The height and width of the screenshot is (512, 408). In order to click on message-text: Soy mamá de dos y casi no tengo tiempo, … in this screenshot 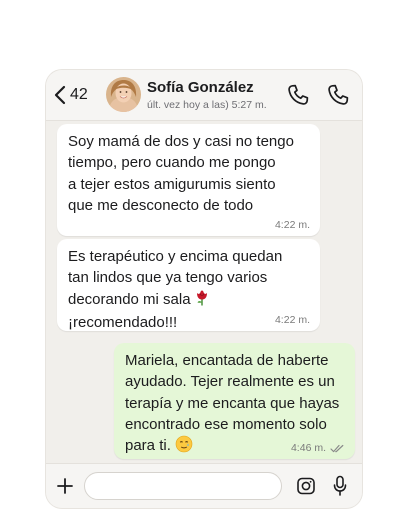, I will do `click(181, 173)`.